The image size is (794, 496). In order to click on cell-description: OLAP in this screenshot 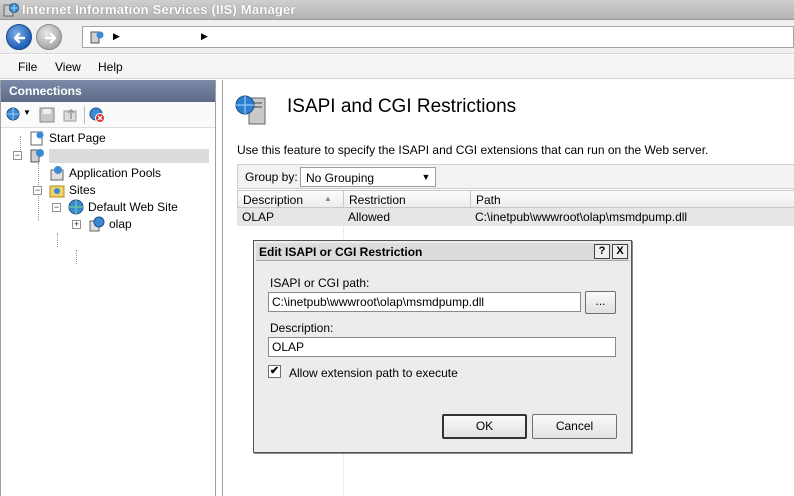, I will do `click(258, 217)`.